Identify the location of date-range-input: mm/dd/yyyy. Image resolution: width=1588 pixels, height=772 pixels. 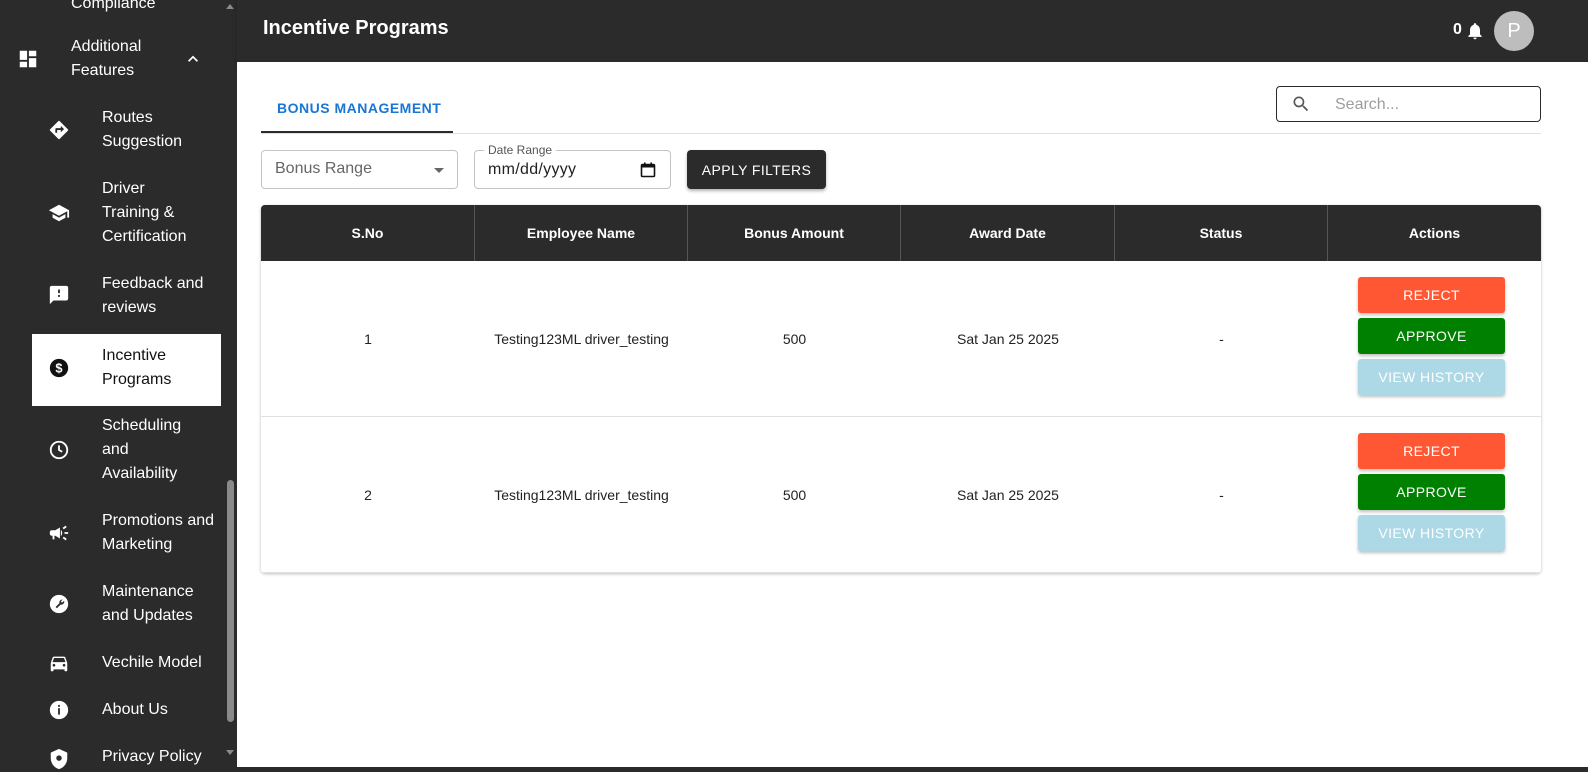
(532, 170).